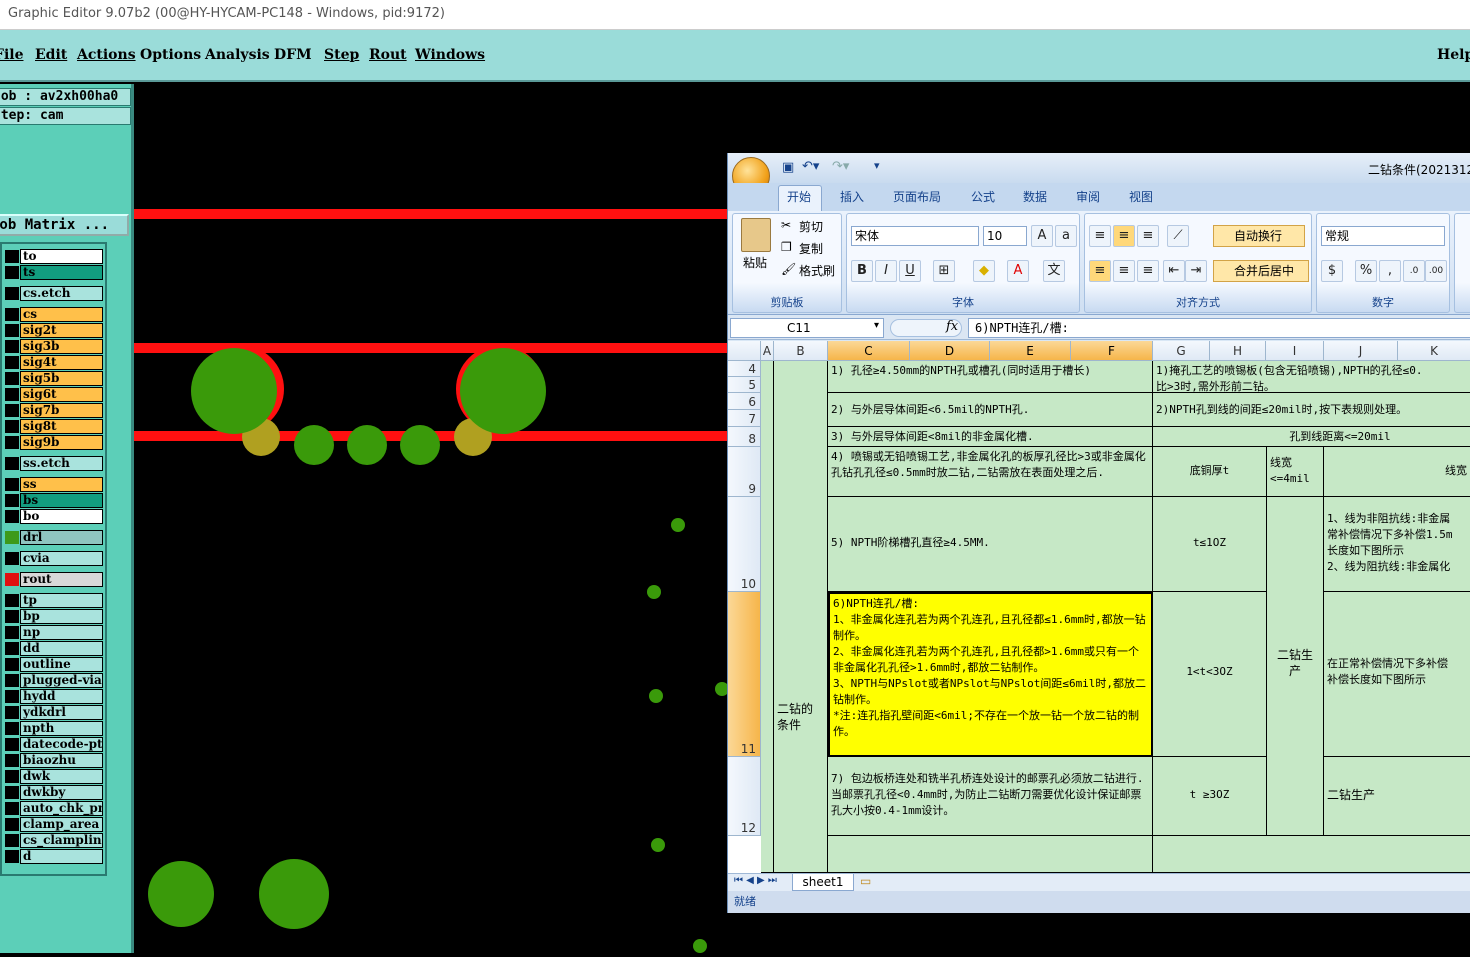  What do you see at coordinates (61, 712) in the screenshot?
I see `layer-name: ydkdrl` at bounding box center [61, 712].